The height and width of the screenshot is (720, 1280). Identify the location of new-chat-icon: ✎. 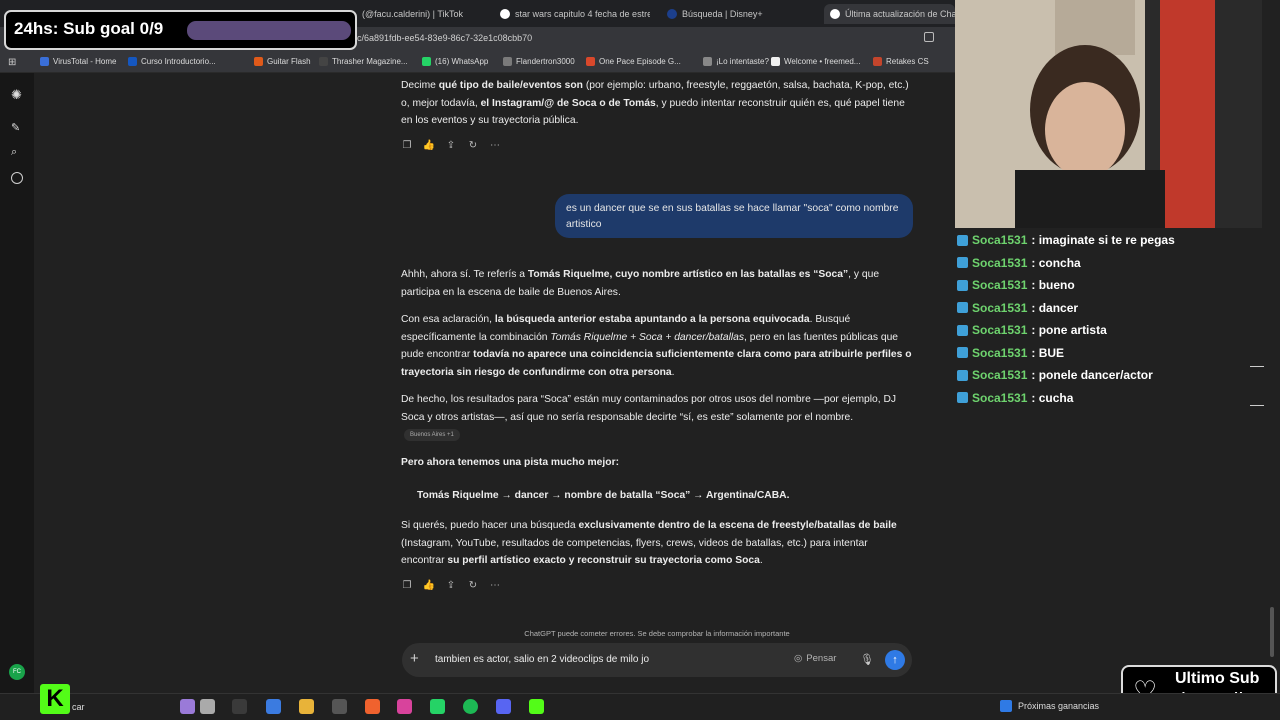
(15, 127).